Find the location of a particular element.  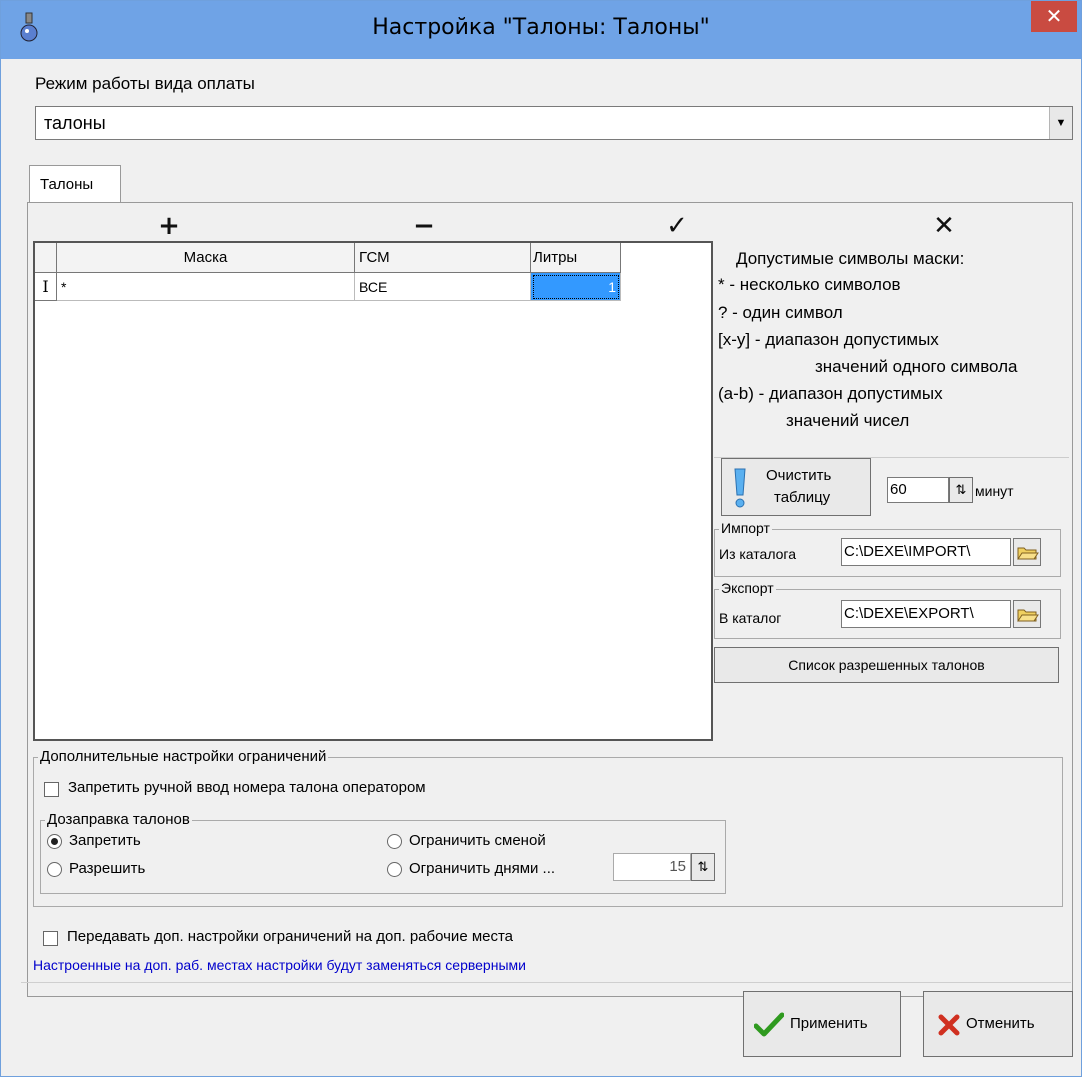

minutes-unit: минут is located at coordinates (994, 491).